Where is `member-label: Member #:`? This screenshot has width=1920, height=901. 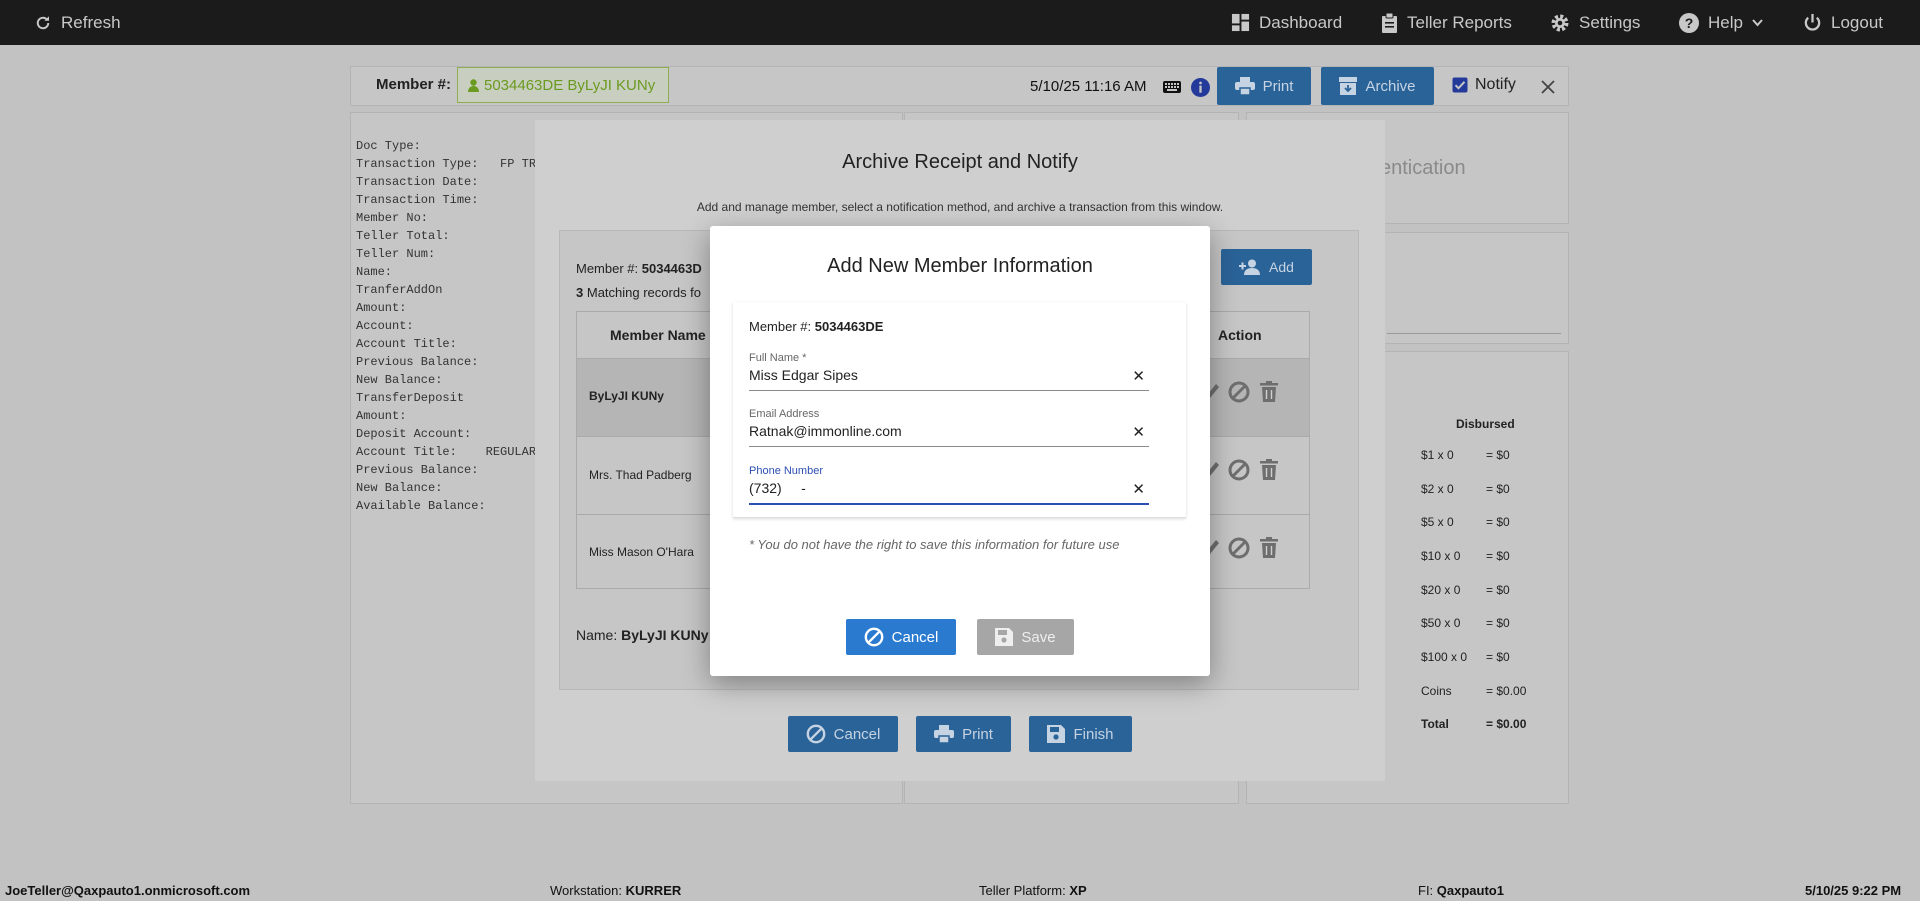 member-label: Member #: is located at coordinates (414, 84).